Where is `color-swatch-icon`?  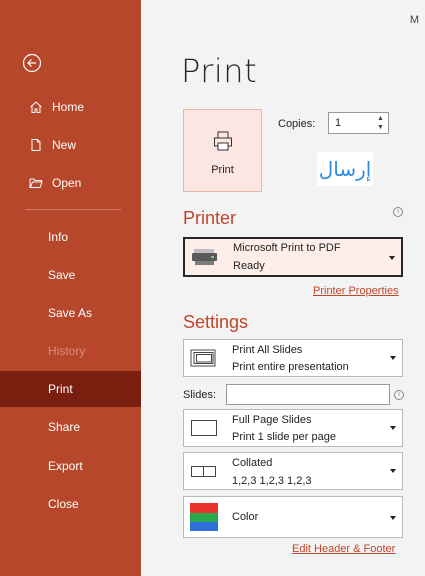
color-swatch-icon is located at coordinates (204, 517).